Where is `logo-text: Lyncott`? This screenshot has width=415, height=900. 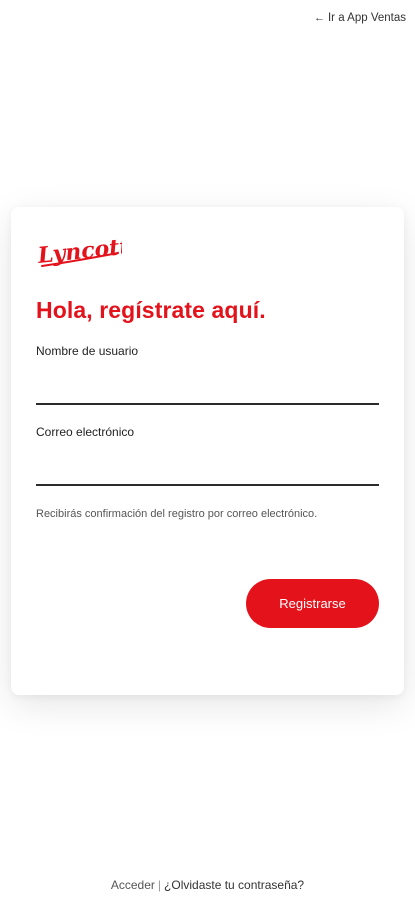
logo-text: Lyncott is located at coordinates (79, 251).